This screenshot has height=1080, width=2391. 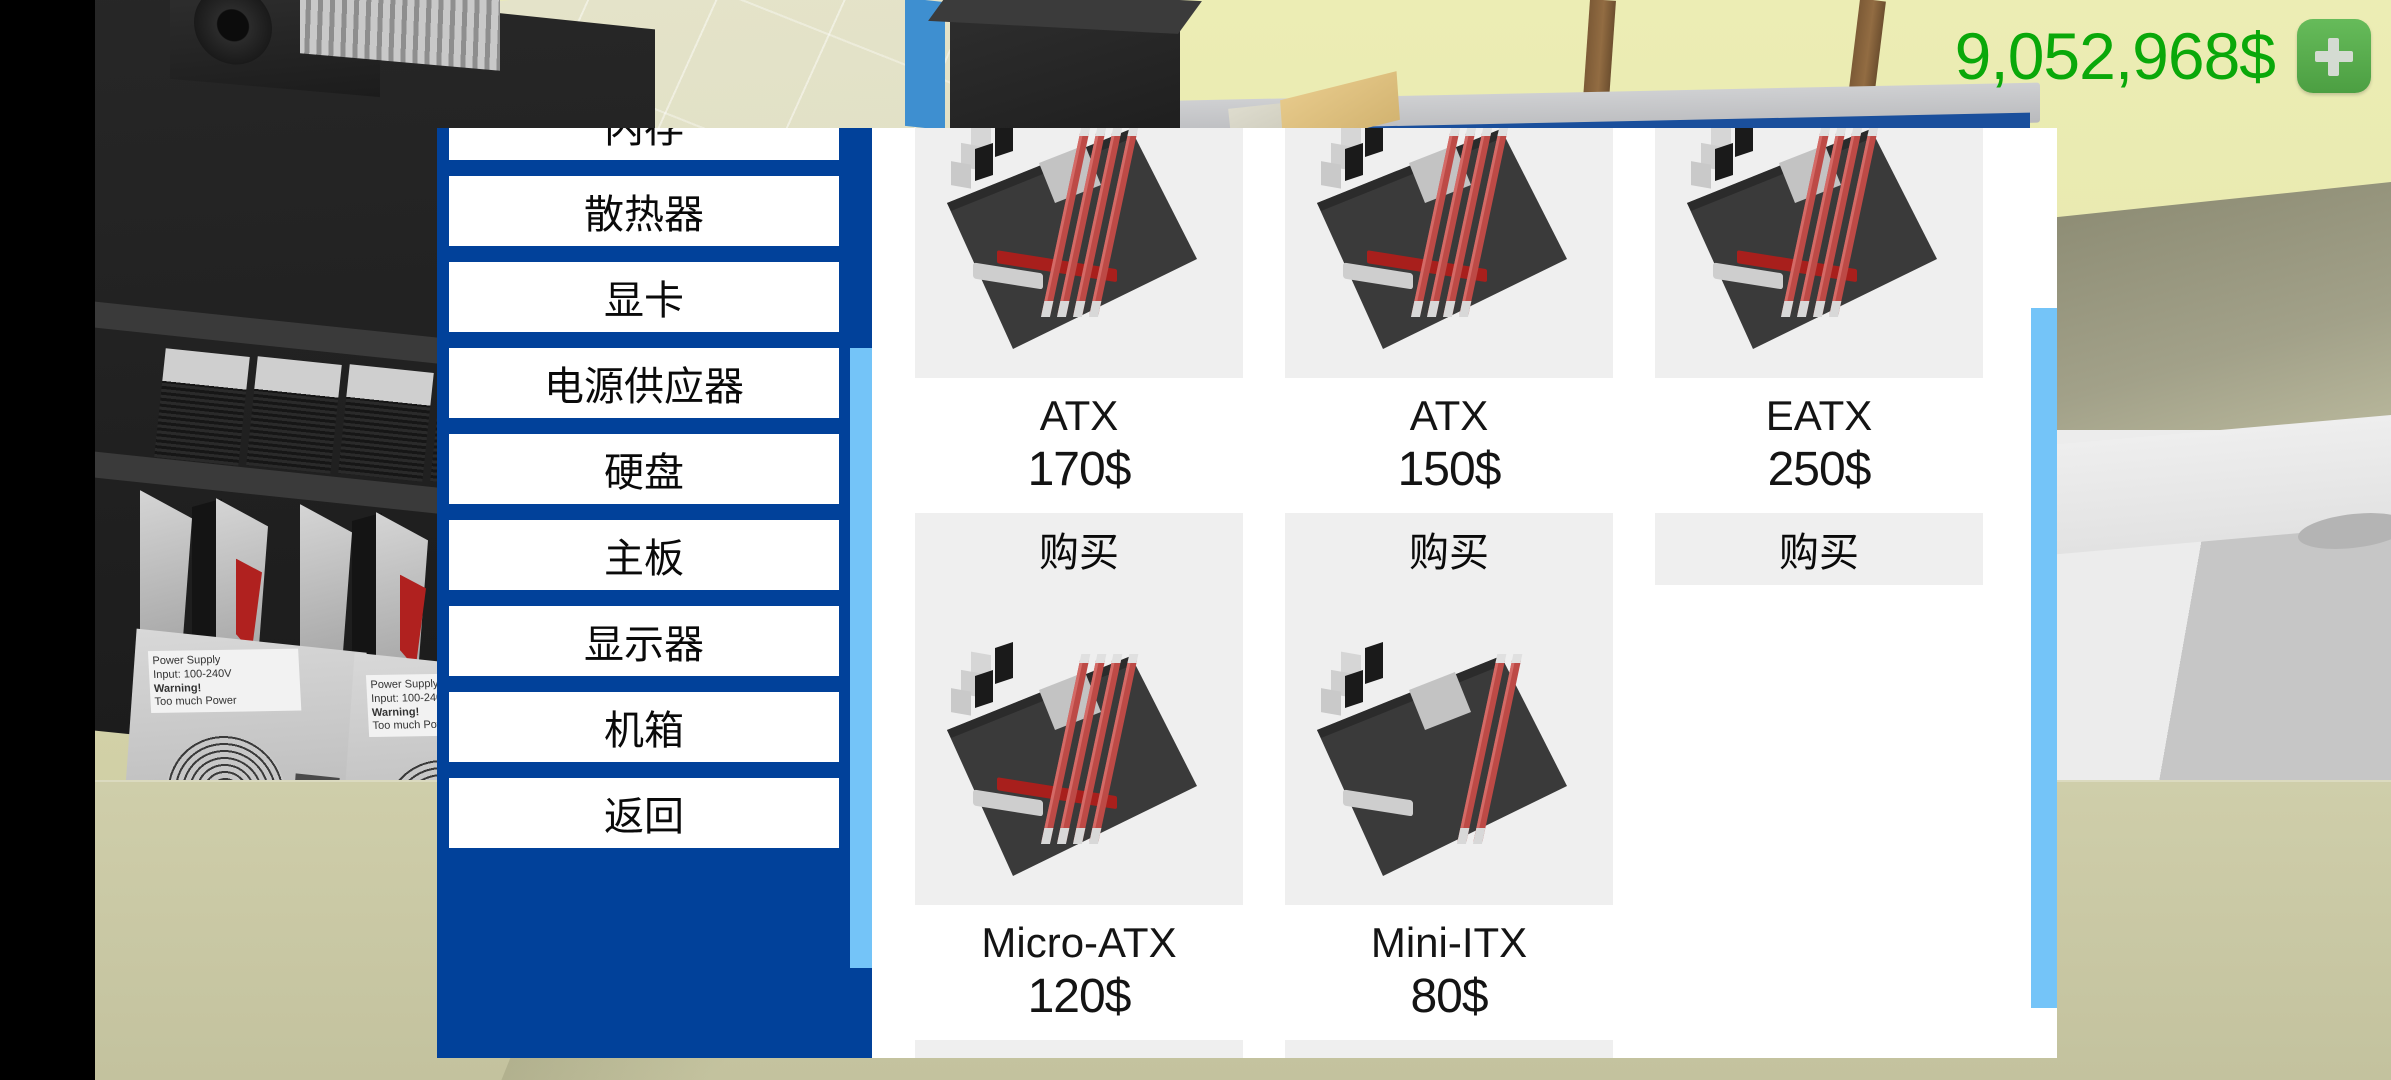 I want to click on sidebar-item-label: 返回, so click(x=644, y=817).